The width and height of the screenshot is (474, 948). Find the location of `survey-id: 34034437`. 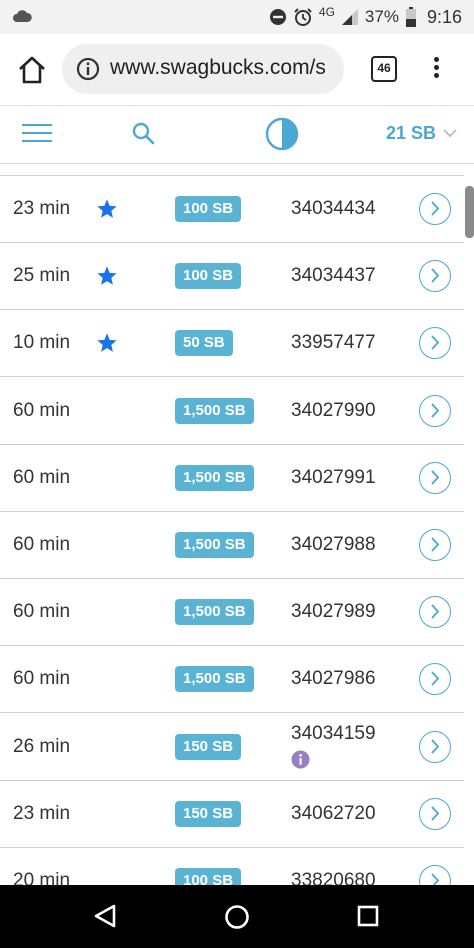

survey-id: 34034437 is located at coordinates (333, 276).